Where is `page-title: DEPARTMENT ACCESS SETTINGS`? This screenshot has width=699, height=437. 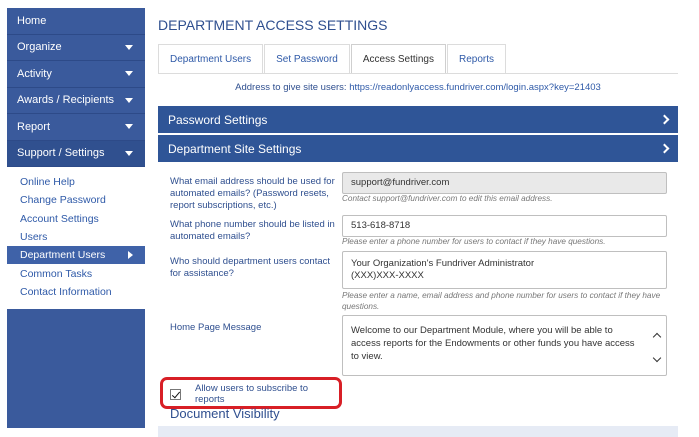
page-title: DEPARTMENT ACCESS SETTINGS is located at coordinates (273, 25).